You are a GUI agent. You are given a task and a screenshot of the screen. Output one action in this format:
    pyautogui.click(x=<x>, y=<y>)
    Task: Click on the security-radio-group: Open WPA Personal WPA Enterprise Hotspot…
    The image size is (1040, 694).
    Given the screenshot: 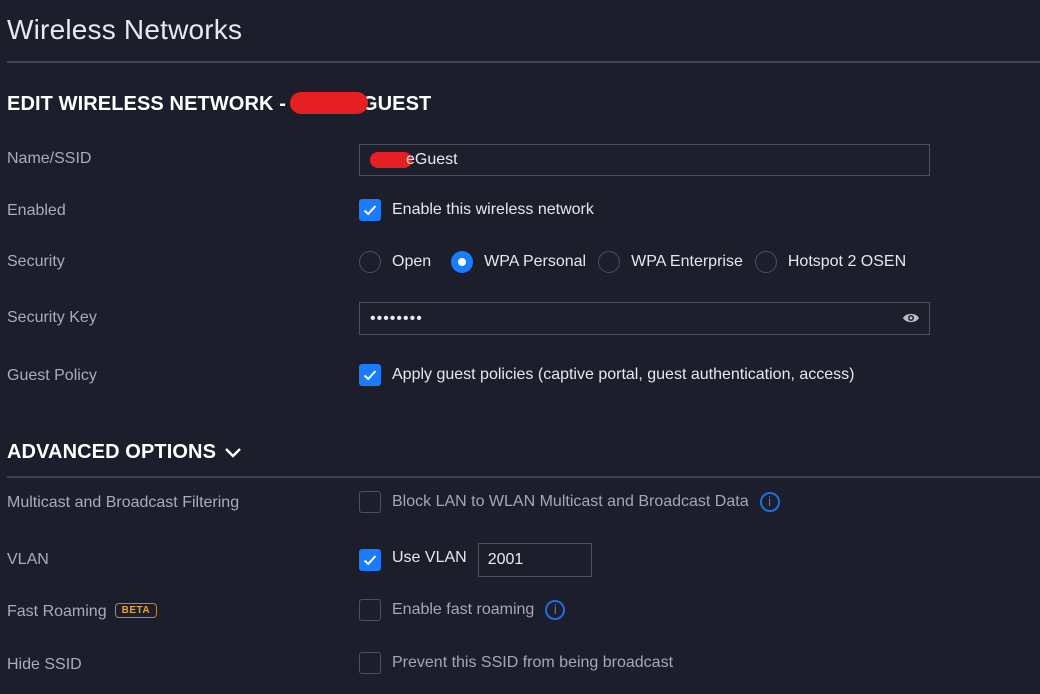 What is the action you would take?
    pyautogui.click(x=638, y=262)
    